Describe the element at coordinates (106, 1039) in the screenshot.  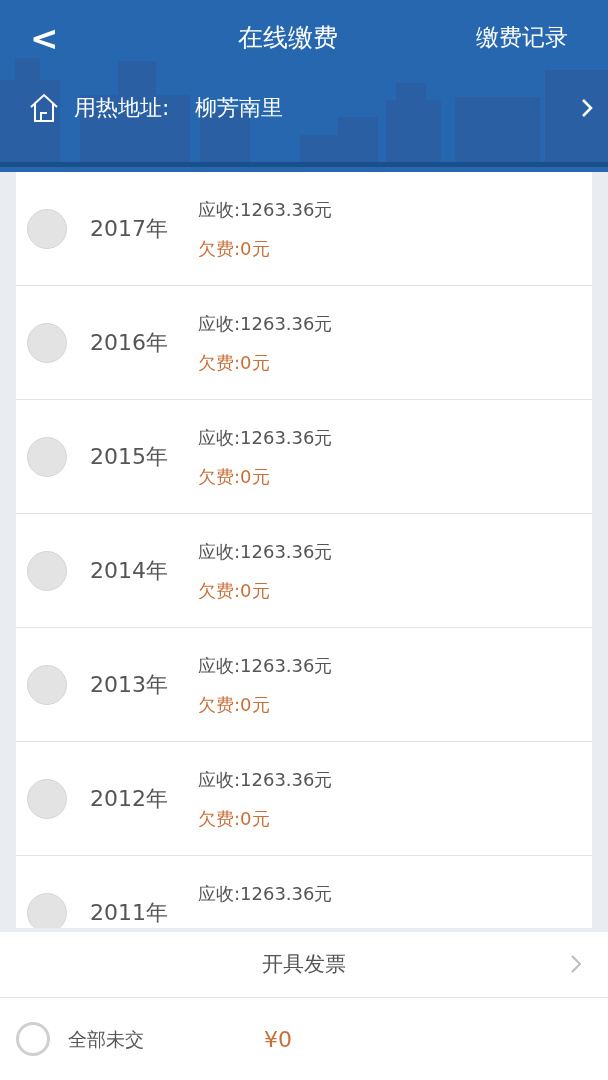
I see `select-all-label: 全部未交` at that location.